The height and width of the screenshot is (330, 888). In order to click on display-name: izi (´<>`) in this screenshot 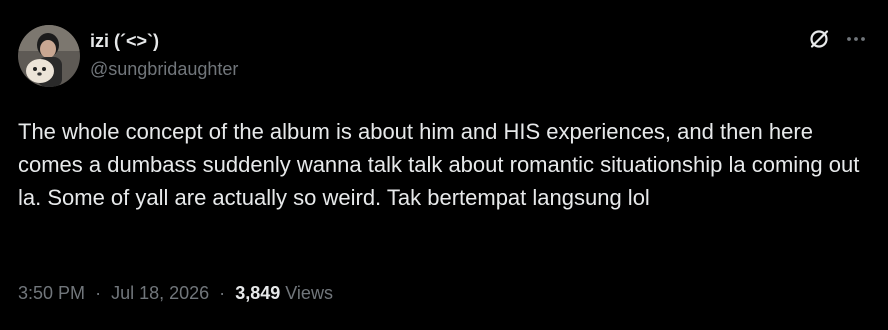, I will do `click(164, 41)`.